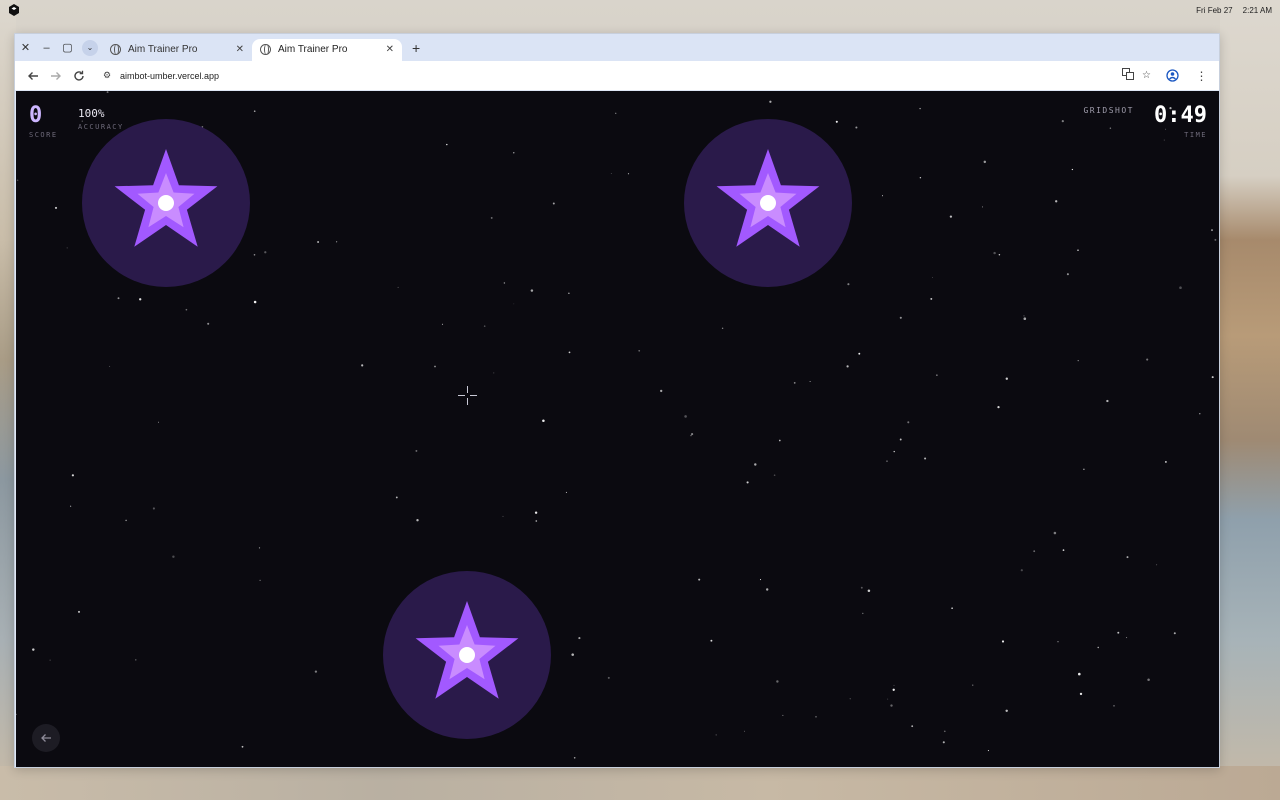 This screenshot has width=1280, height=800. What do you see at coordinates (55, 75) in the screenshot?
I see `forward-button` at bounding box center [55, 75].